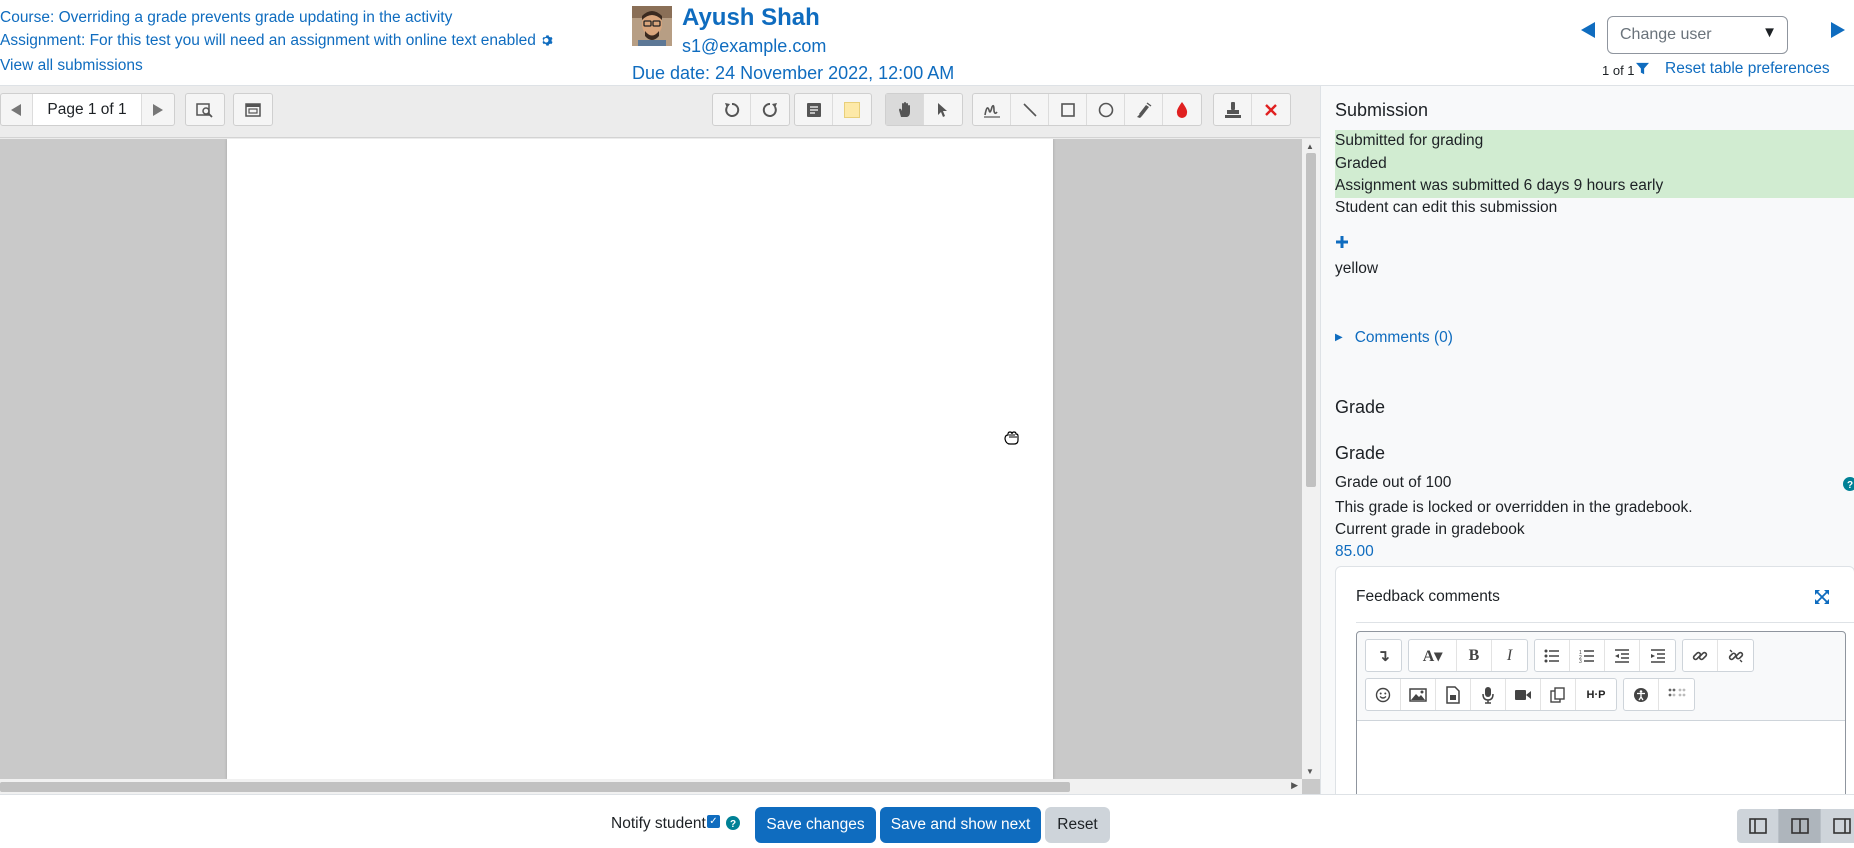 Image resolution: width=1854 pixels, height=848 pixels. I want to click on stamp-tool-icon, so click(1233, 109).